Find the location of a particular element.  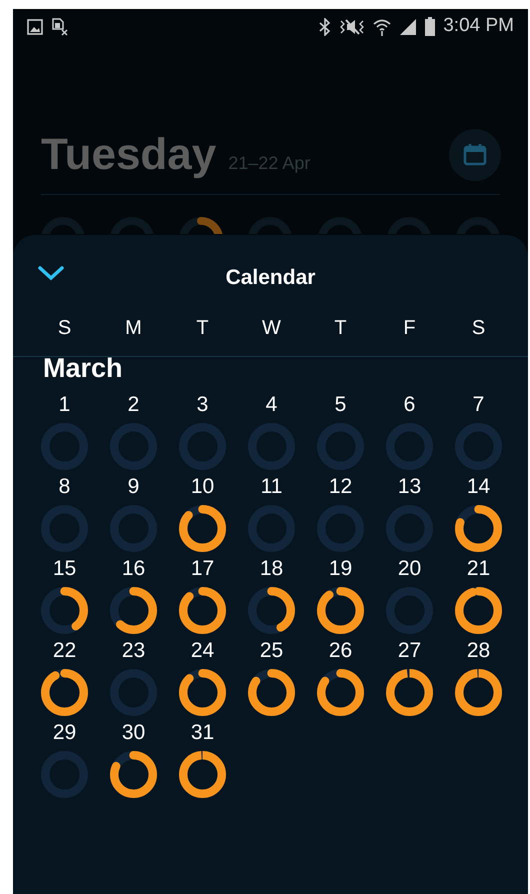

day-number: 3 is located at coordinates (202, 404).